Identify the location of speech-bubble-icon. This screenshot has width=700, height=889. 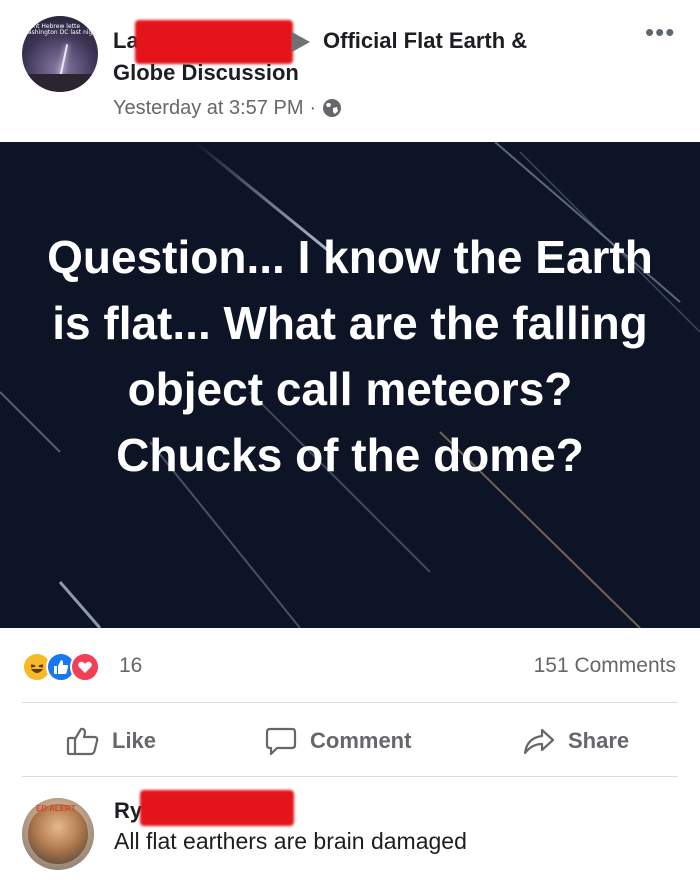
(281, 741).